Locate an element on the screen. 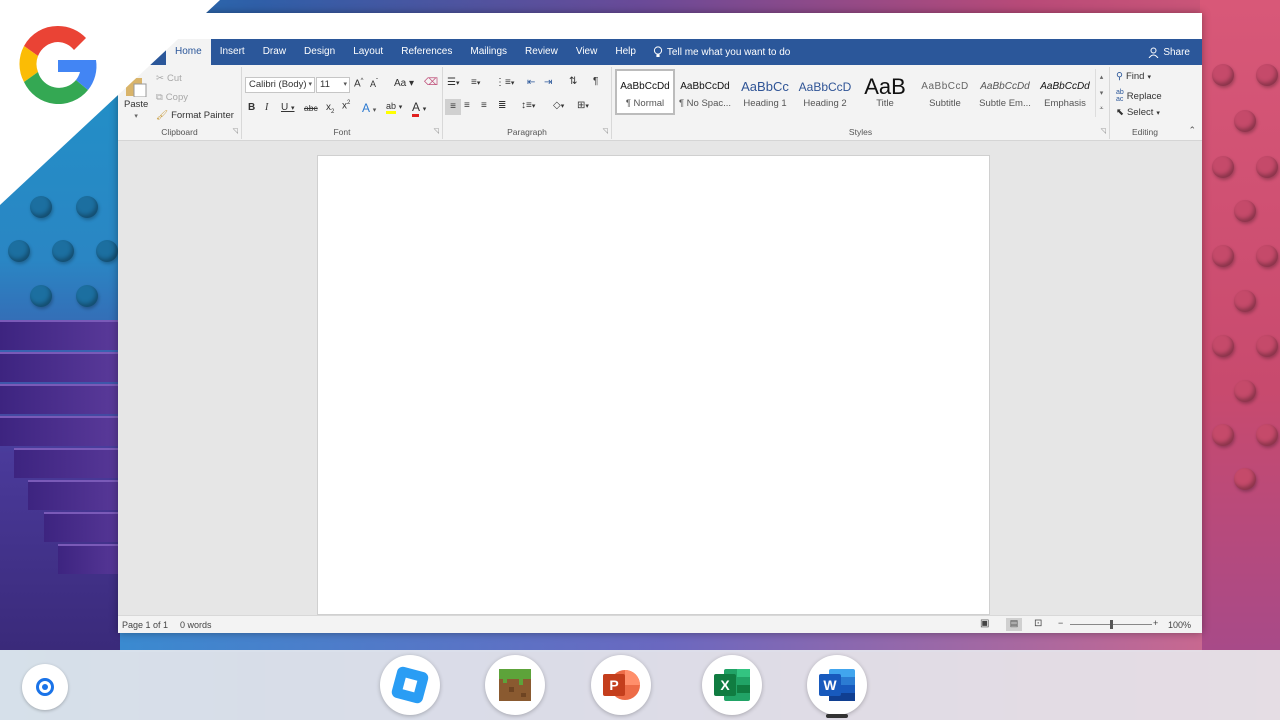  tab-review: Review is located at coordinates (541, 52).